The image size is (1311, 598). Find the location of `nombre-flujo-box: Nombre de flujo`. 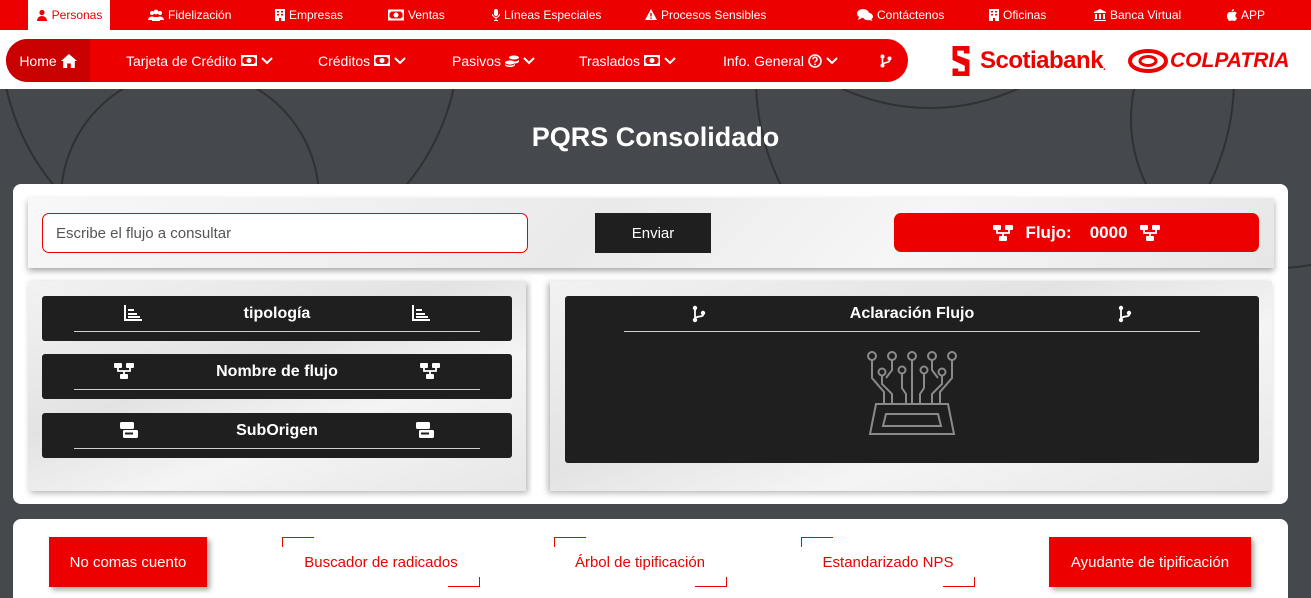

nombre-flujo-box: Nombre de flujo is located at coordinates (277, 376).